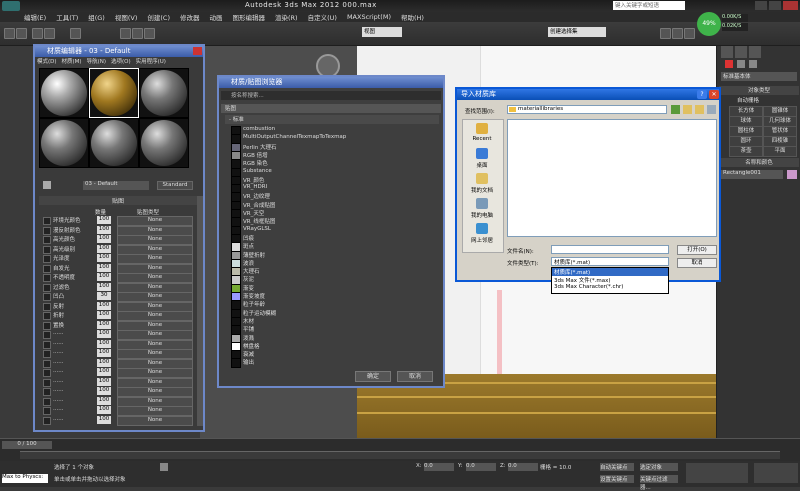 The image size is (800, 491). I want to click on menu-item: 组(G), so click(96, 17).